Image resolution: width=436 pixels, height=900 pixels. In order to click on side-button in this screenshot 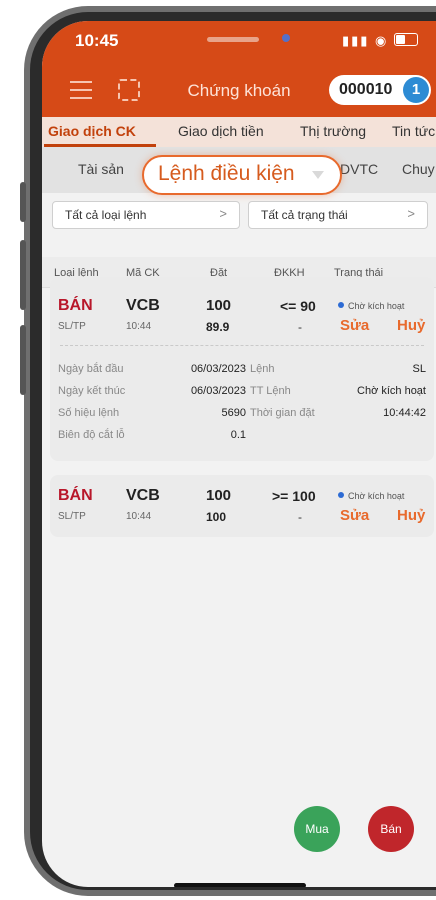, I will do `click(23, 202)`.